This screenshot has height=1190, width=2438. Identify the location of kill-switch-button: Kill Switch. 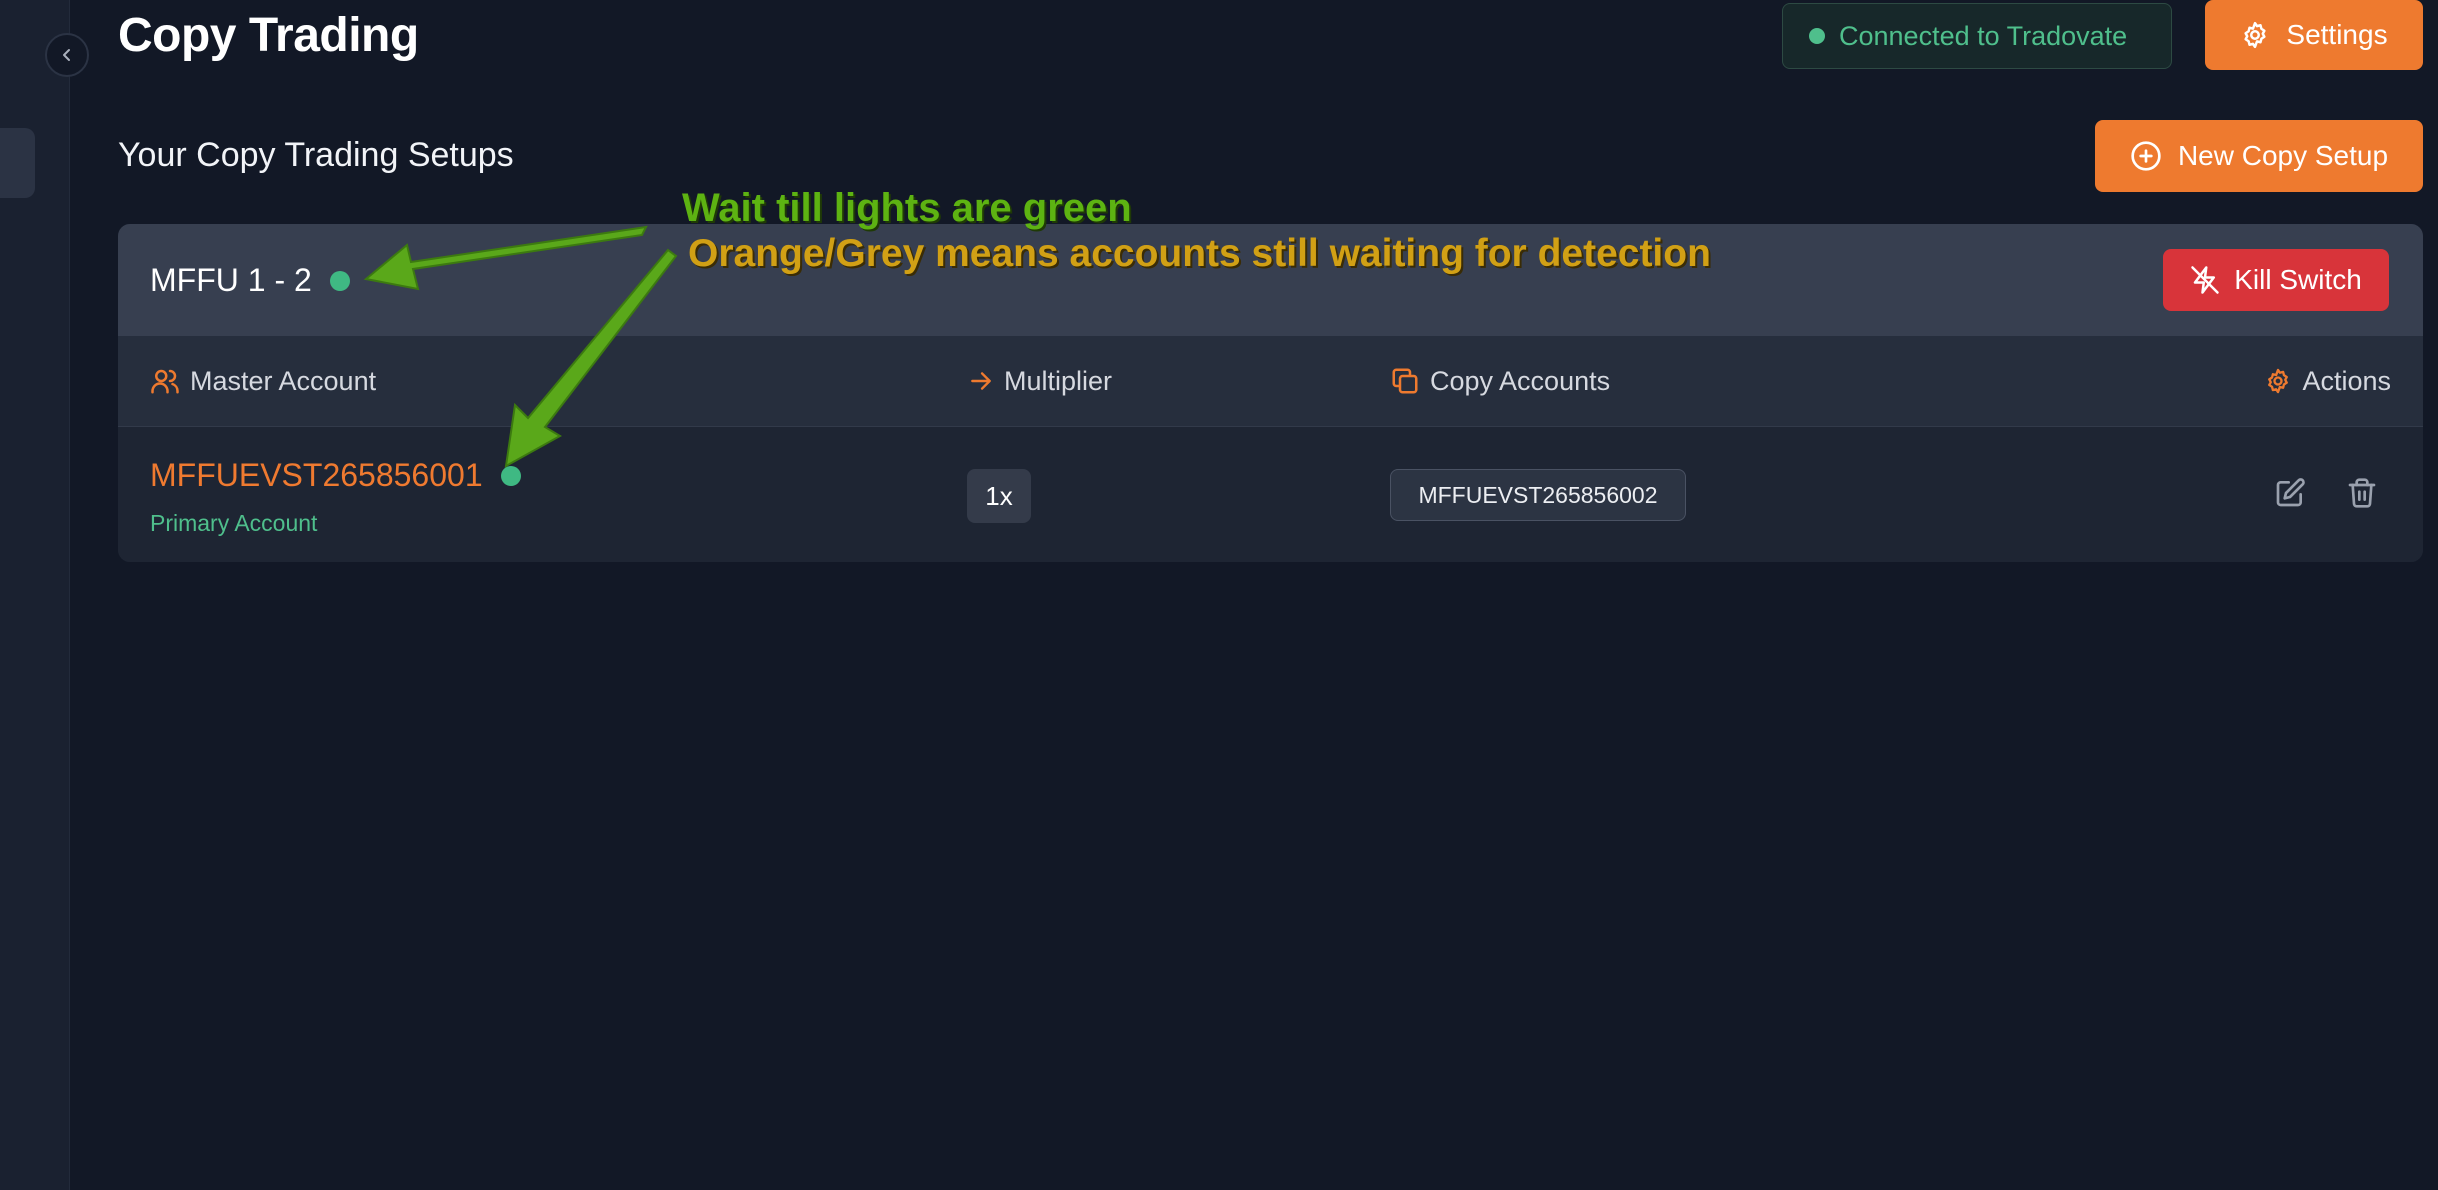
(2276, 280).